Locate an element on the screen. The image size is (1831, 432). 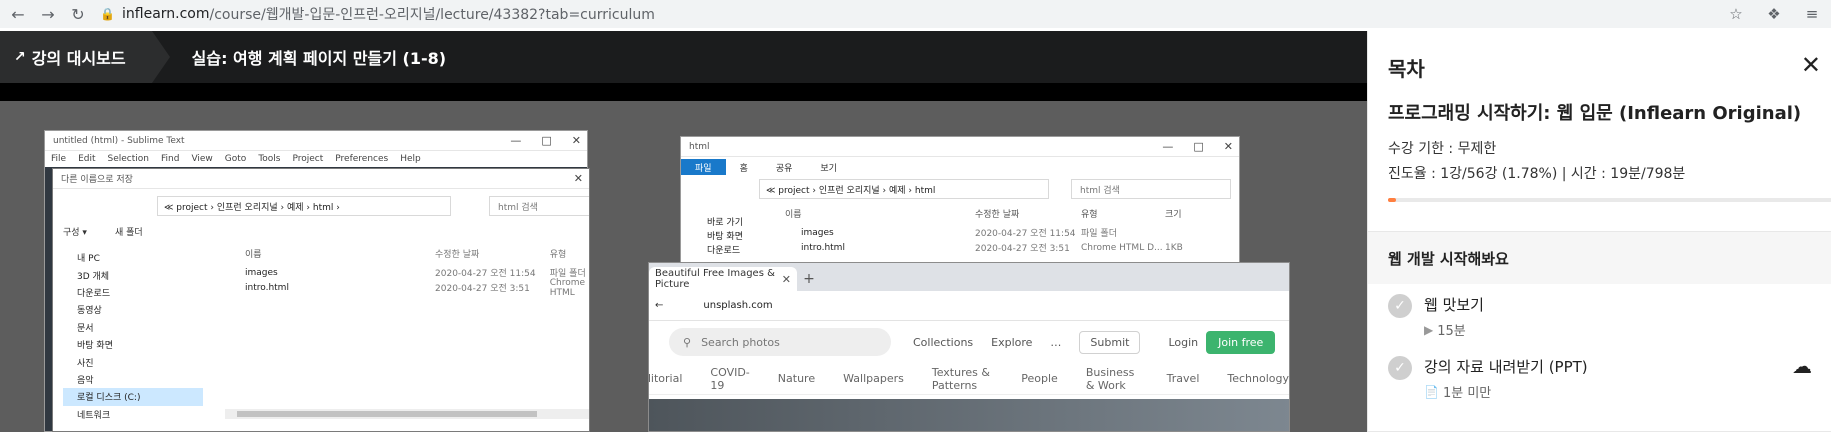
category: Technology is located at coordinates (1258, 378).